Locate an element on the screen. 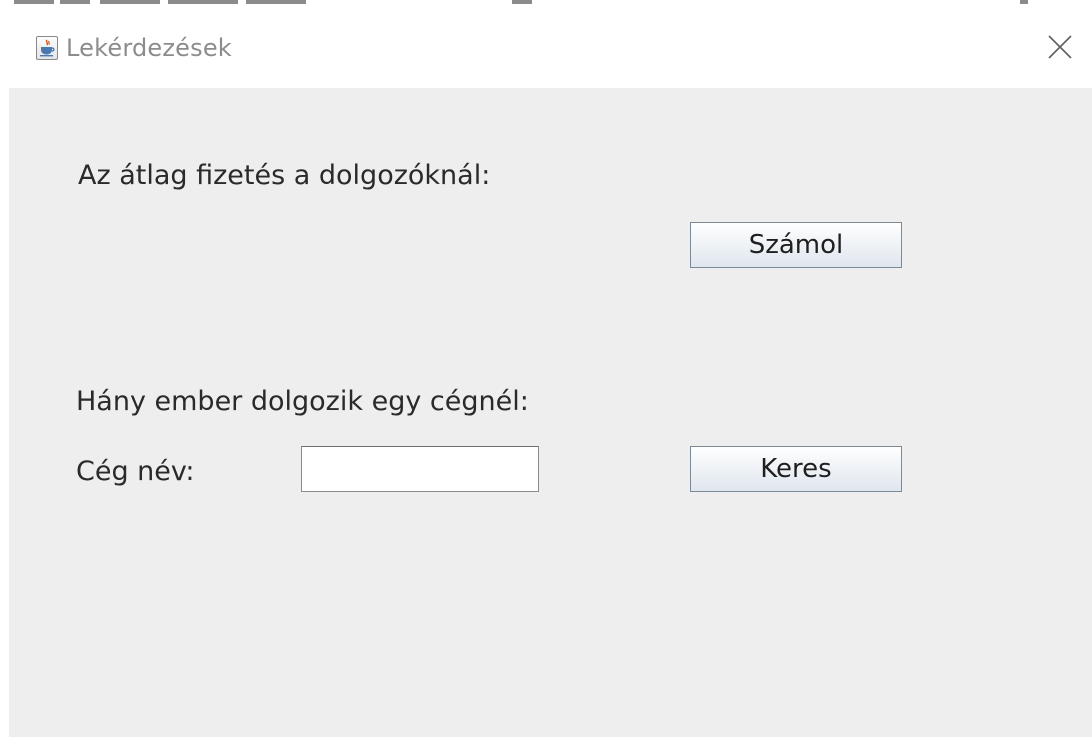 This screenshot has width=1092, height=737. calculate-button: Számol is located at coordinates (796, 245).